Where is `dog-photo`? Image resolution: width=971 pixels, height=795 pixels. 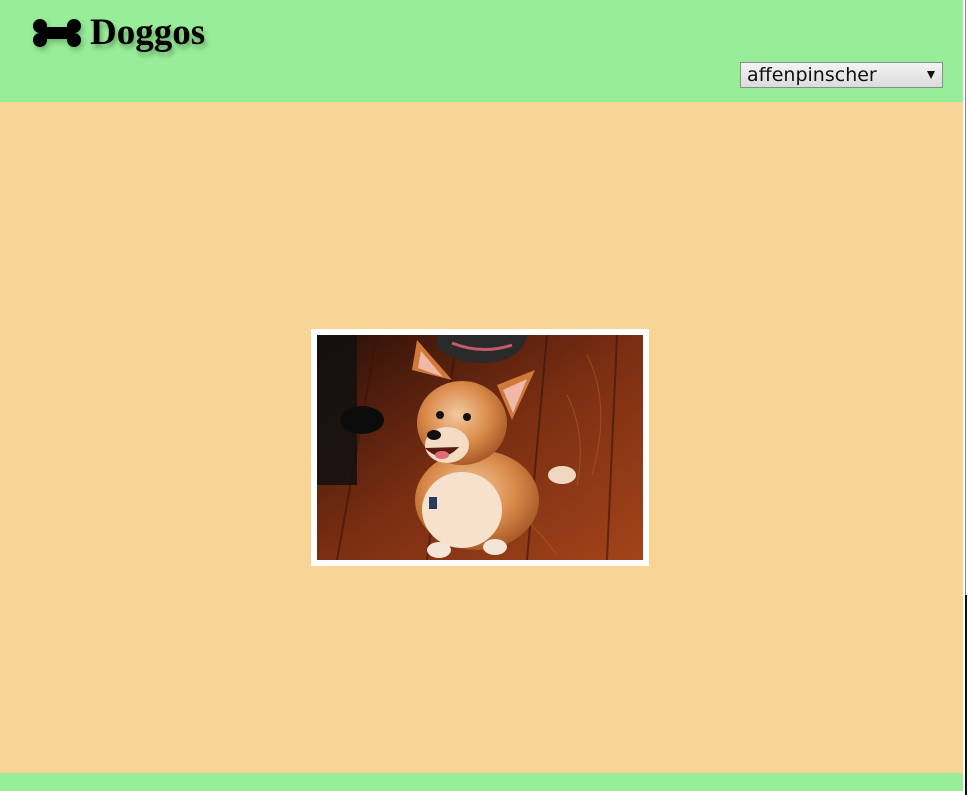 dog-photo is located at coordinates (480, 447).